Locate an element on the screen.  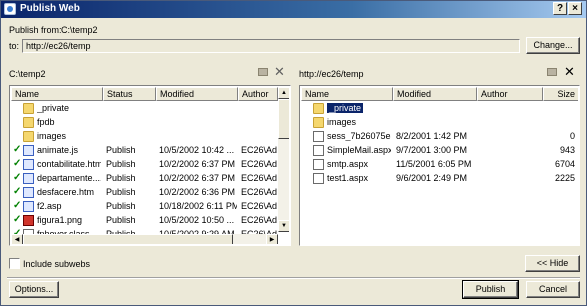
include-subwebs-checkbox is located at coordinates (14, 263).